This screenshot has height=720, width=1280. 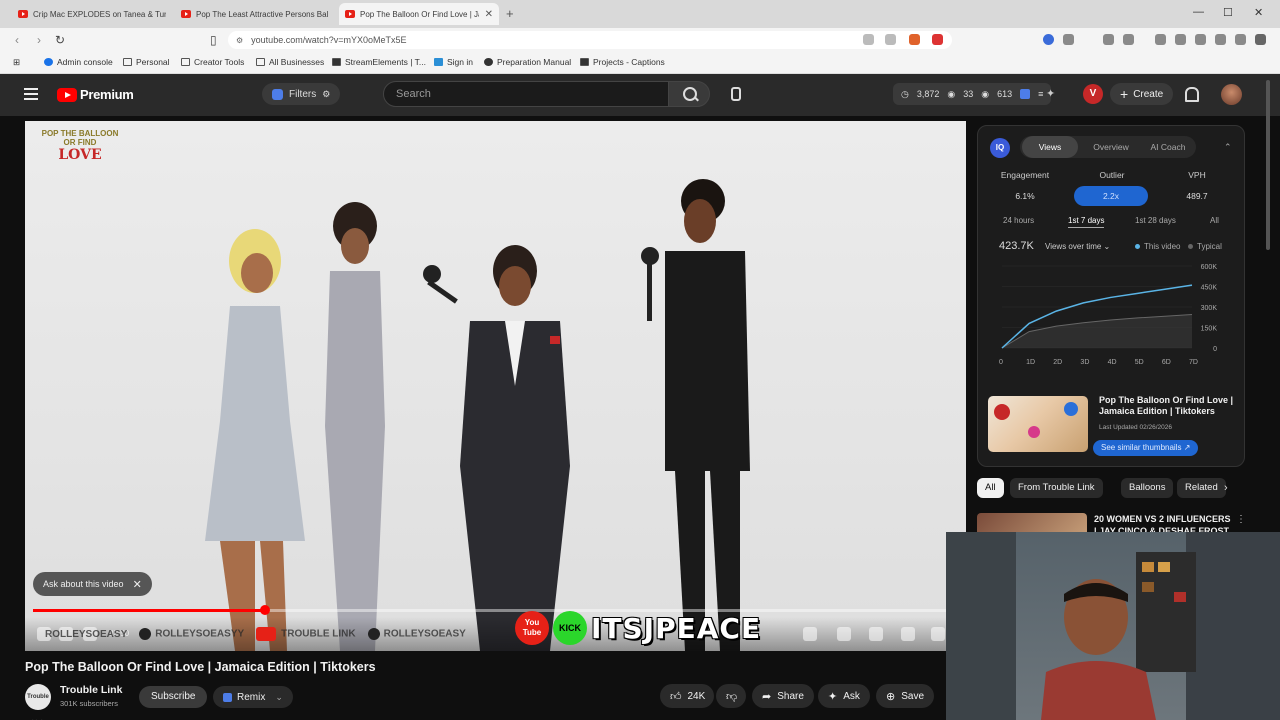 I want to click on search-button, so click(x=689, y=94).